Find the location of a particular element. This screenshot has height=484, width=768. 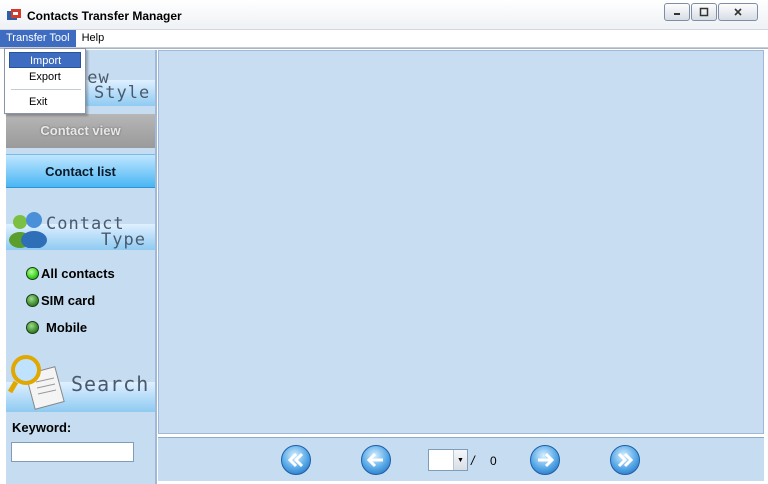

close-icon is located at coordinates (738, 12).